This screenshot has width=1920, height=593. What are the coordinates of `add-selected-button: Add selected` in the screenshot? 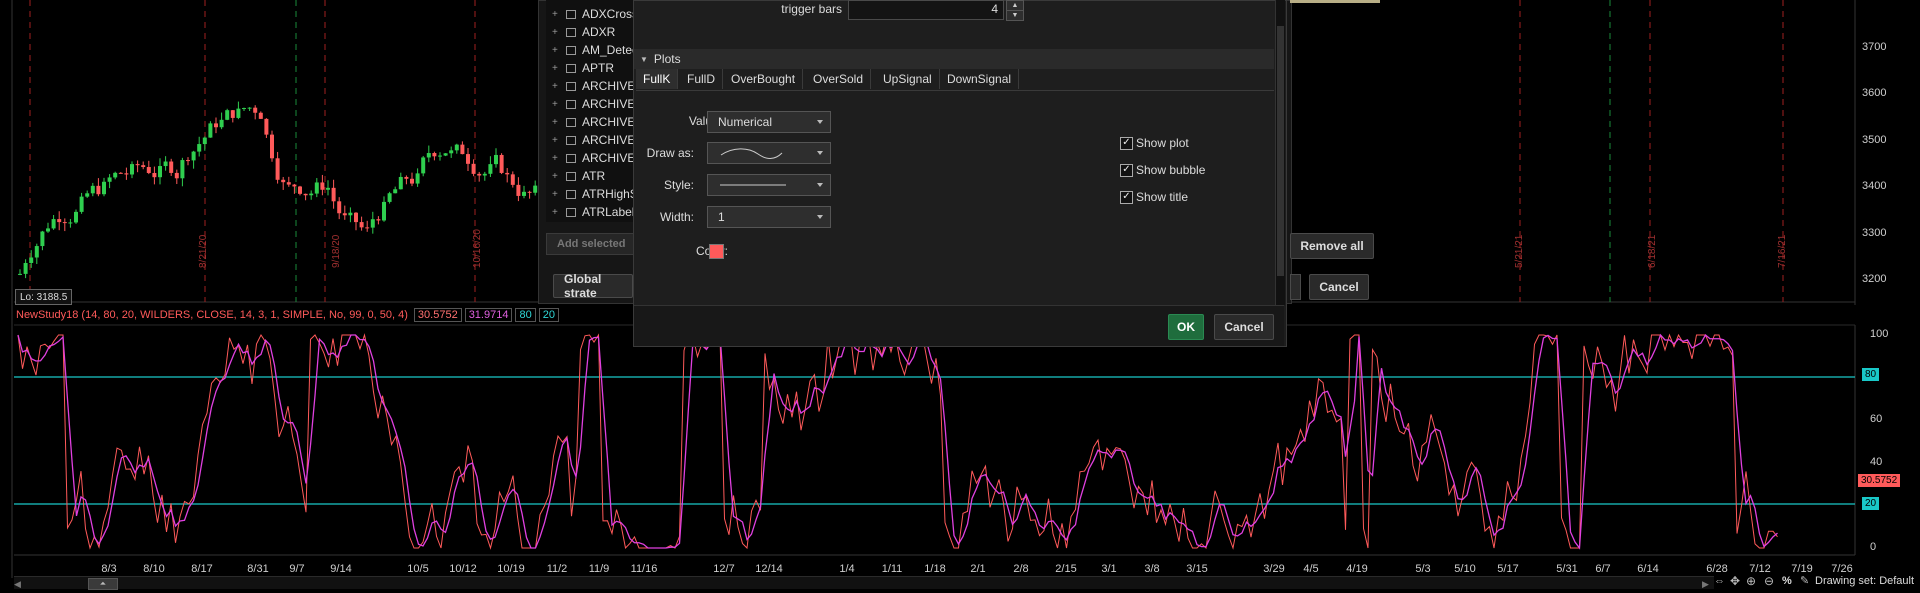 It's located at (590, 244).